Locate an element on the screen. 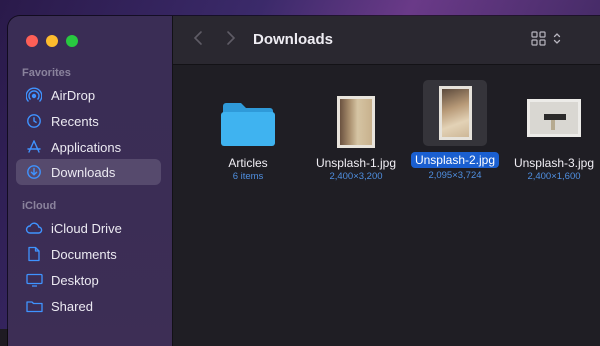 The width and height of the screenshot is (600, 346). sidebar-item-label: Documents is located at coordinates (84, 254).